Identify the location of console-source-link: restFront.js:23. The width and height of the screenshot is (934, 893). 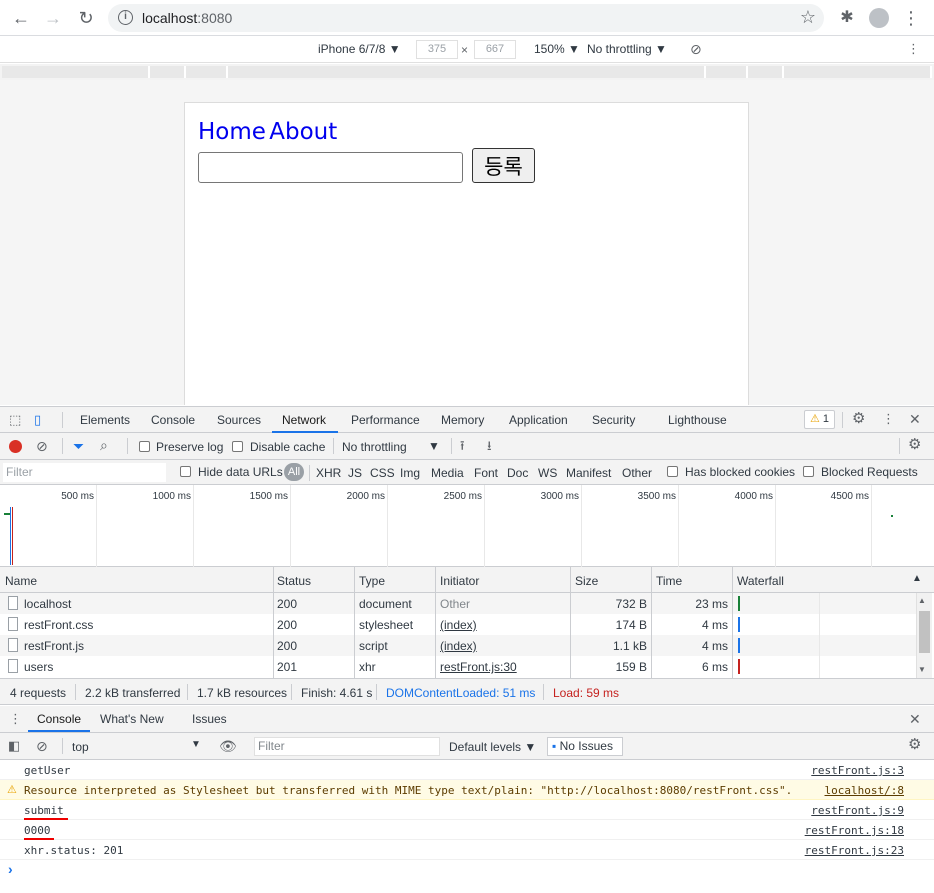
(854, 850).